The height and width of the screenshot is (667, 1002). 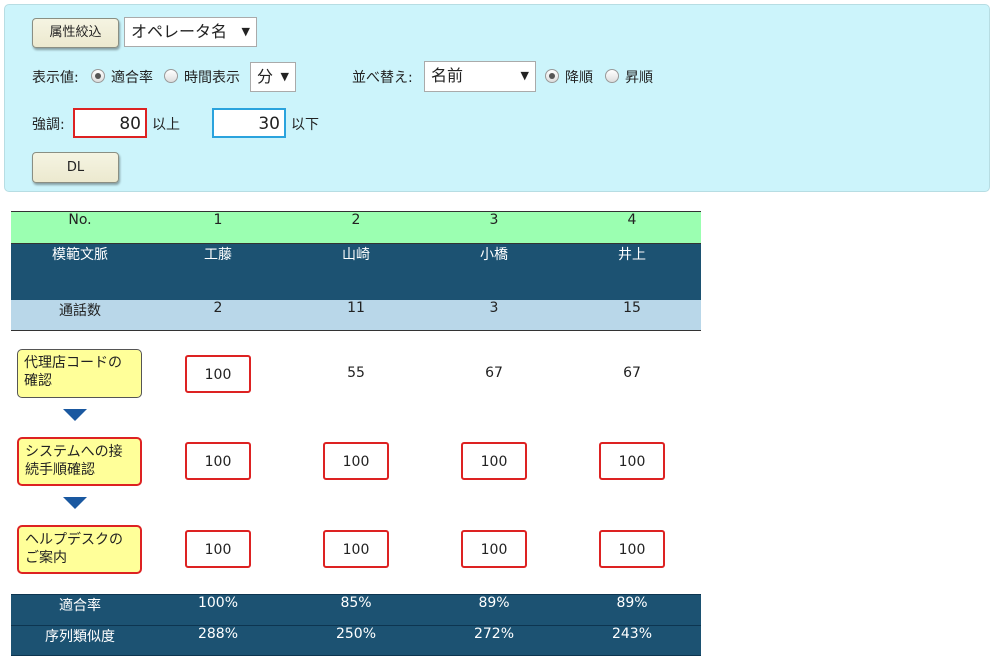 What do you see at coordinates (494, 308) in the screenshot?
I see `call-count: 3` at bounding box center [494, 308].